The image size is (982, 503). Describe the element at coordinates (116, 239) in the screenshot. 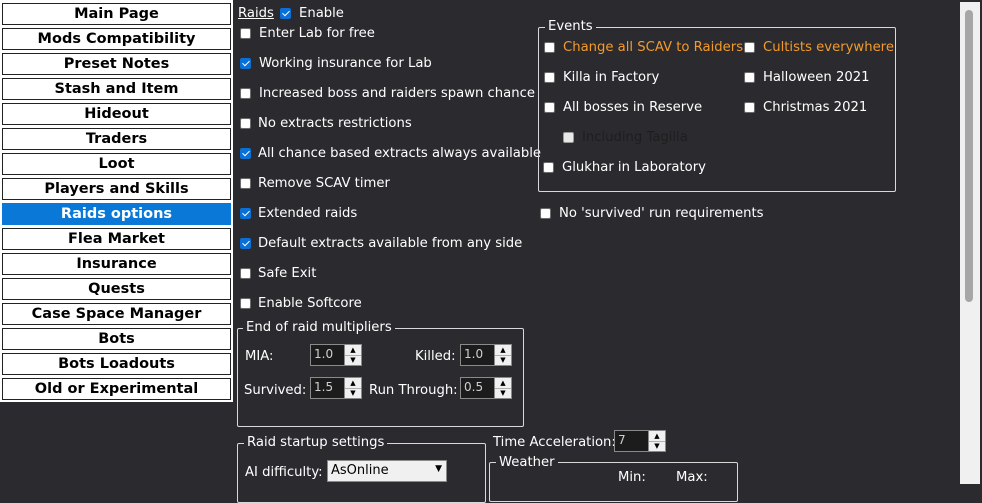

I see `nav-flea-market: Flea Market` at that location.